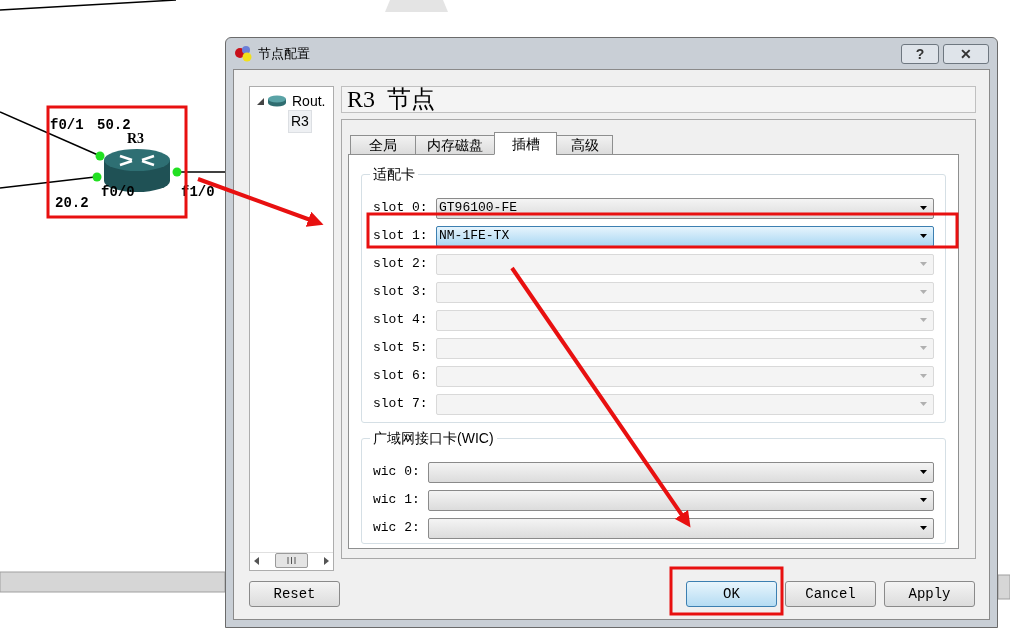 The image size is (1010, 639). Describe the element at coordinates (929, 594) in the screenshot. I see `dialog-button: Apply` at that location.